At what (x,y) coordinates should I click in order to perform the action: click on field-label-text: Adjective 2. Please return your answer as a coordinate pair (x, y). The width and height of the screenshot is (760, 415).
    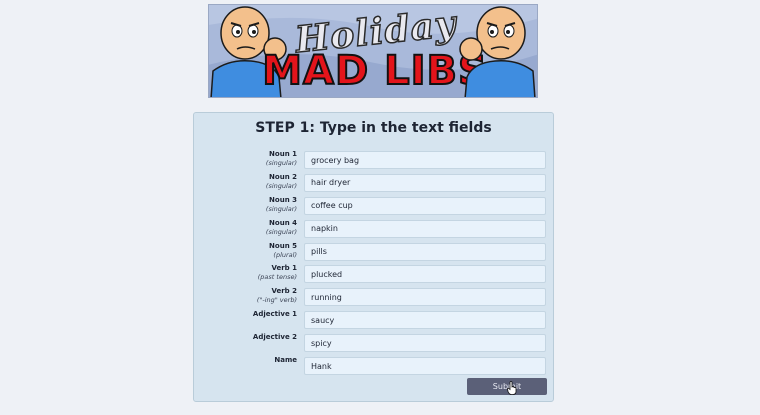
    Looking at the image, I should click on (274, 337).